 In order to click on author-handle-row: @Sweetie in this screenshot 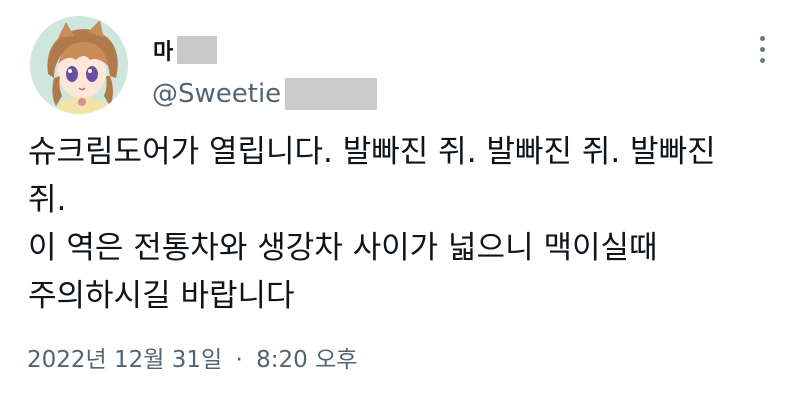, I will do `click(265, 94)`.